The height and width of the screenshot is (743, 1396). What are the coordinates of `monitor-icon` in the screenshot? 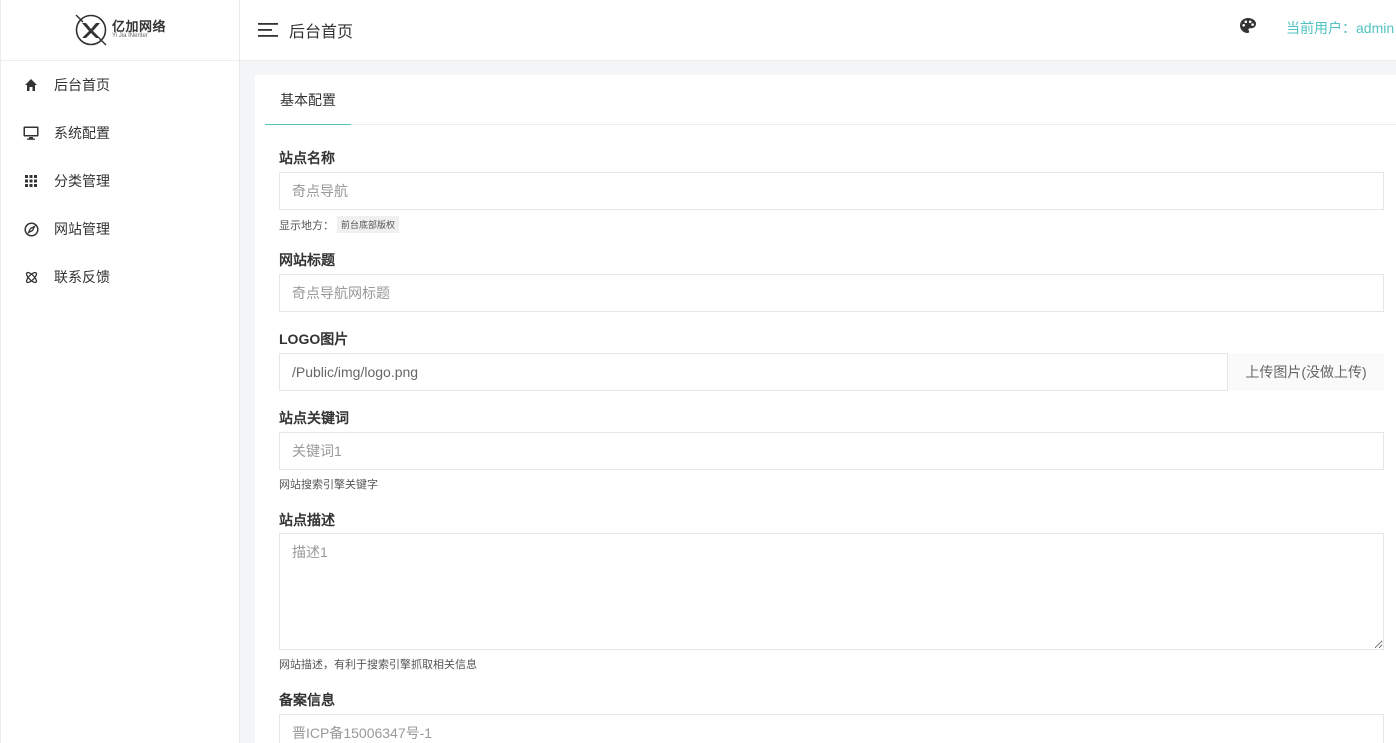 It's located at (31, 133).